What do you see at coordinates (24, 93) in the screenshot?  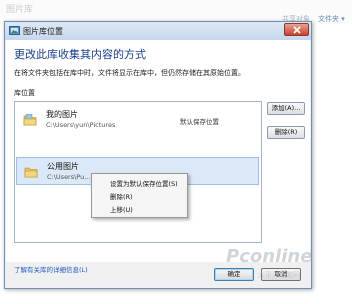 I see `library-locations-label: 库位置` at bounding box center [24, 93].